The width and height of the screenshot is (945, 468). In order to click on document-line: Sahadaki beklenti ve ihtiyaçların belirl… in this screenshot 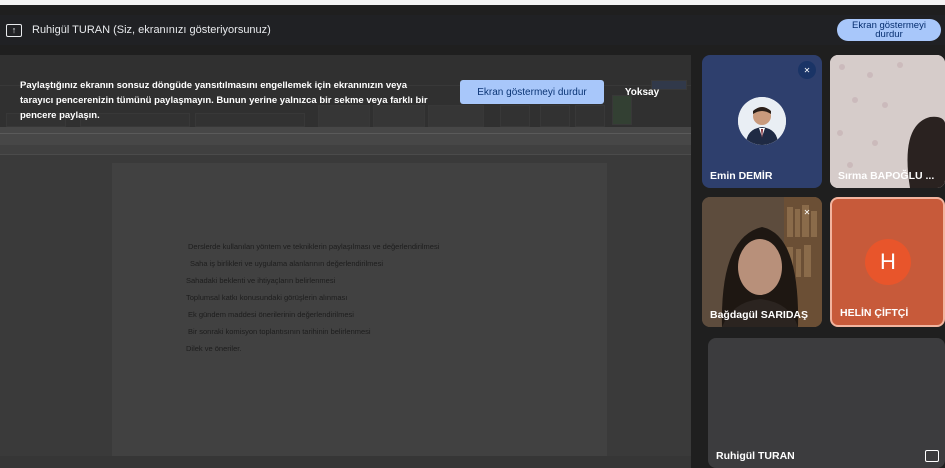, I will do `click(261, 280)`.